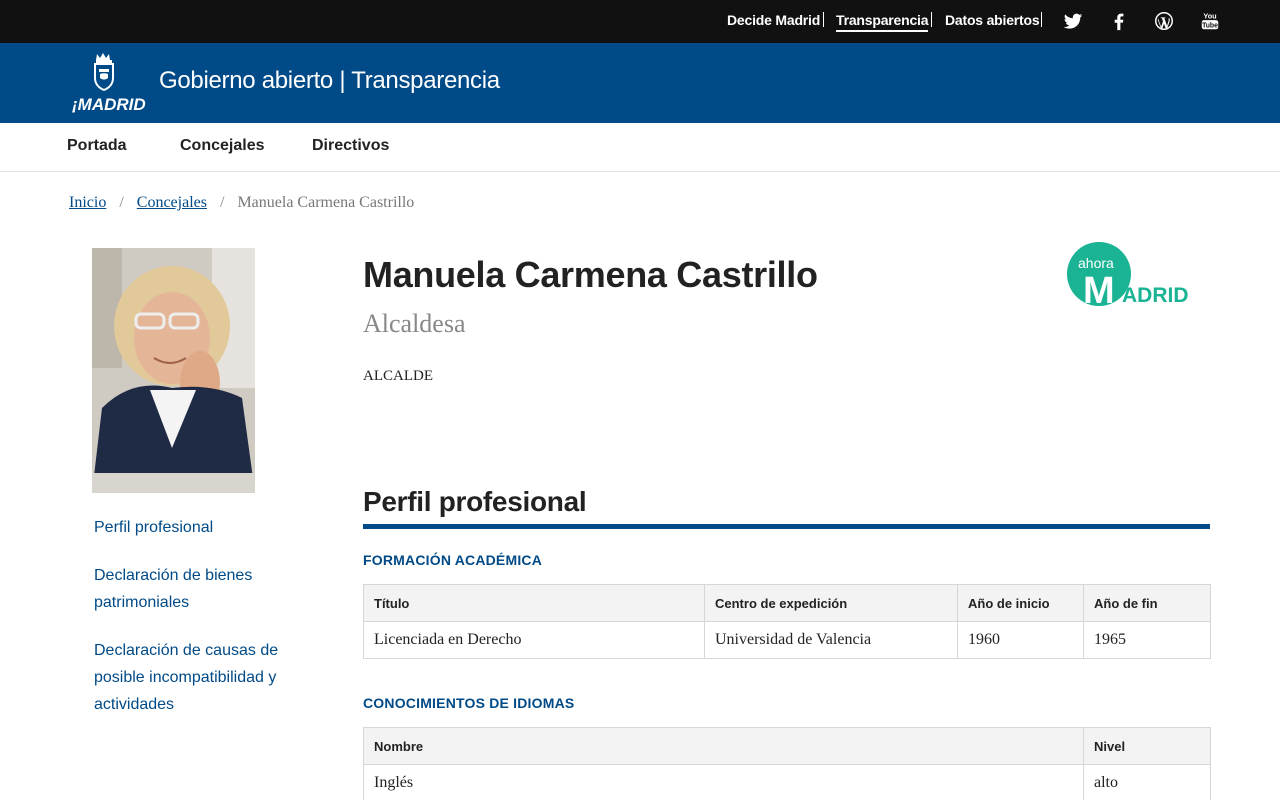 This screenshot has width=1280, height=800. What do you see at coordinates (350, 146) in the screenshot?
I see `nav-item-directivos: Directivos` at bounding box center [350, 146].